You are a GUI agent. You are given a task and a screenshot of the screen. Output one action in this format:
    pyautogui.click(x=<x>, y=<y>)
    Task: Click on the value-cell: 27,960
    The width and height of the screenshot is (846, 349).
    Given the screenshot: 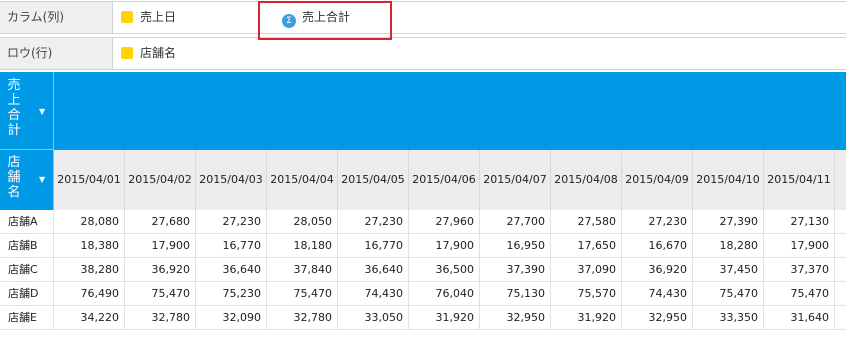 What is the action you would take?
    pyautogui.click(x=444, y=221)
    